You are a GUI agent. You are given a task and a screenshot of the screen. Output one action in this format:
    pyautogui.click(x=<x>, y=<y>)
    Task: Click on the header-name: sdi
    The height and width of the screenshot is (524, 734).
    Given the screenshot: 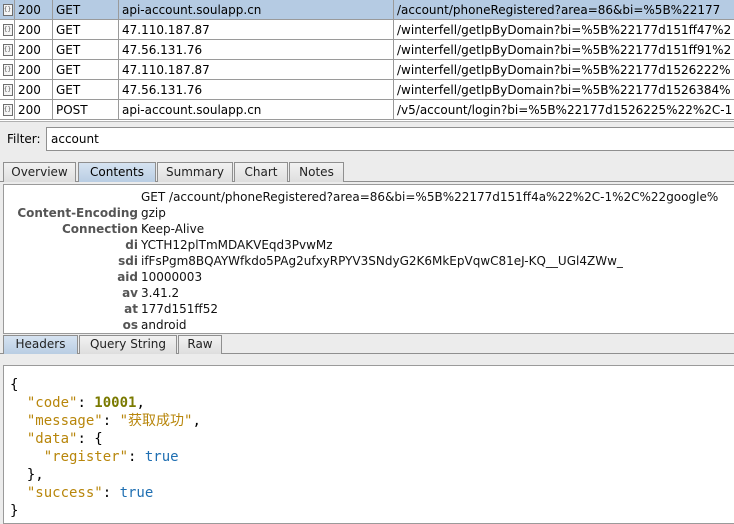 What is the action you would take?
    pyautogui.click(x=128, y=261)
    